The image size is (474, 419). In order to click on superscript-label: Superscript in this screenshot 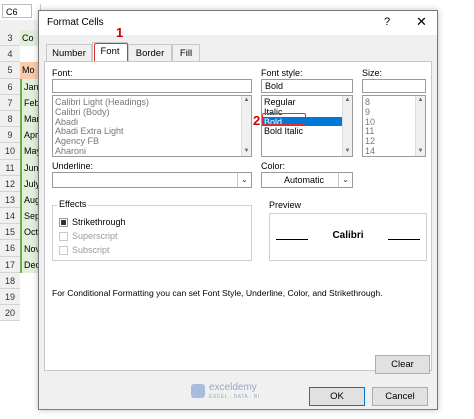, I will do `click(95, 236)`.